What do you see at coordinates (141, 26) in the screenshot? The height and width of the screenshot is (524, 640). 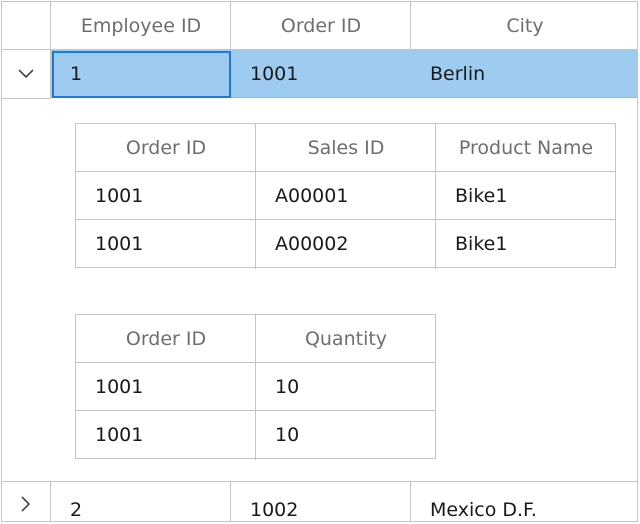 I see `column-header-employee-id: Employee ID` at bounding box center [141, 26].